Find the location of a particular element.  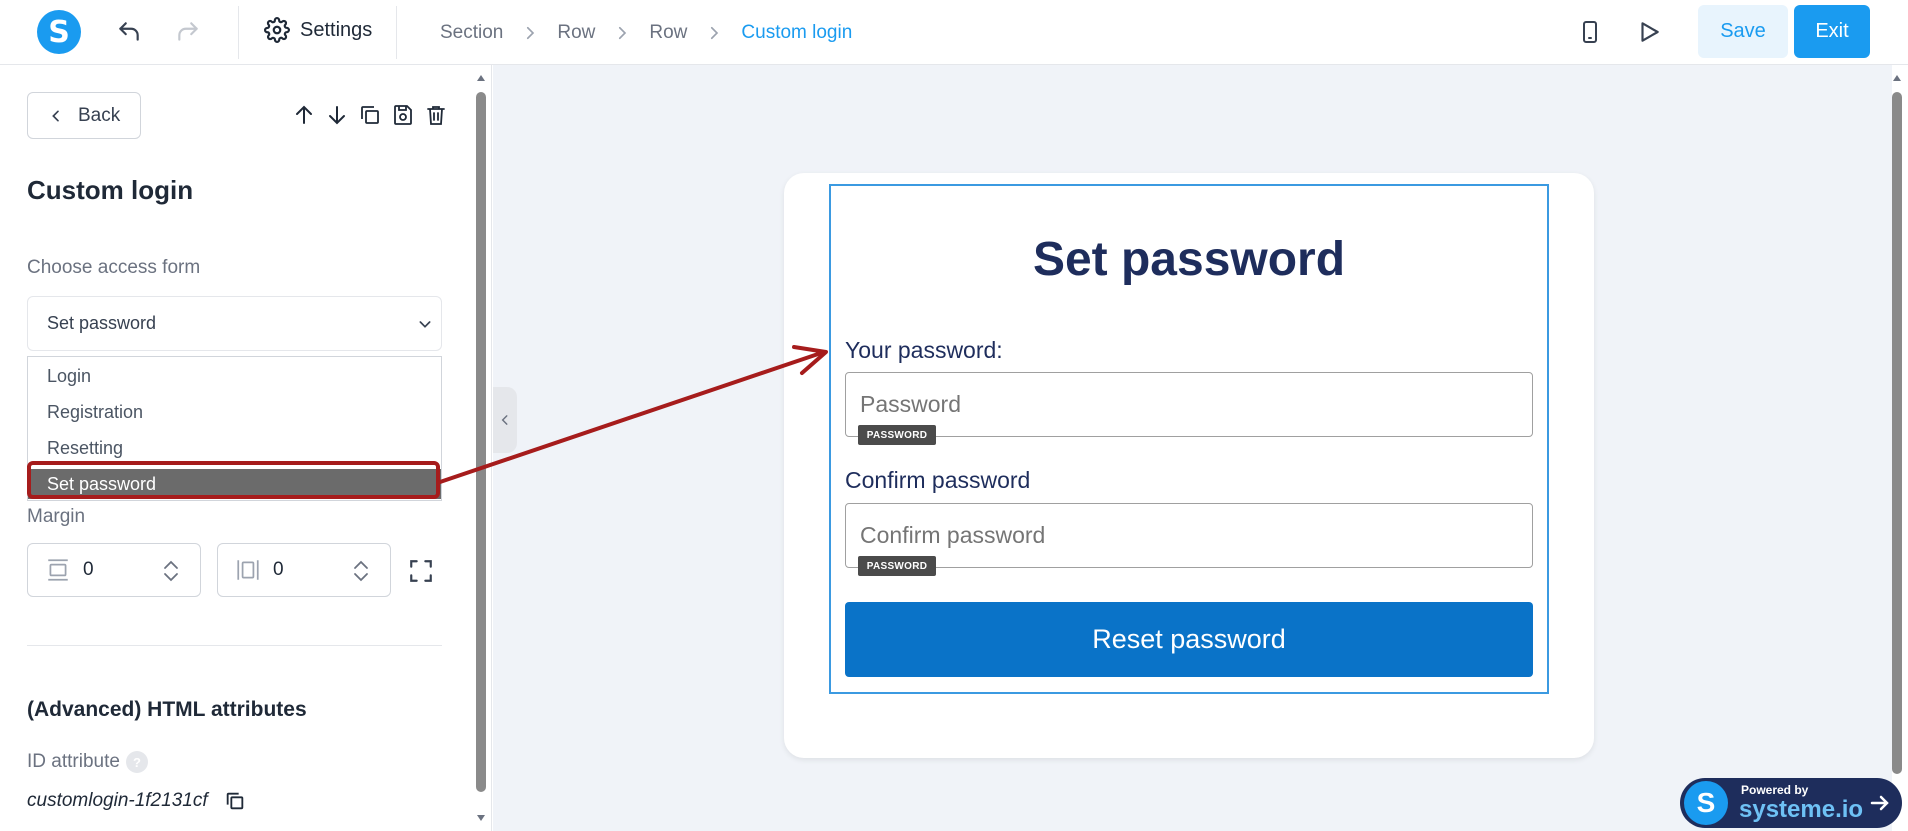

password-label: Your password: is located at coordinates (924, 350).